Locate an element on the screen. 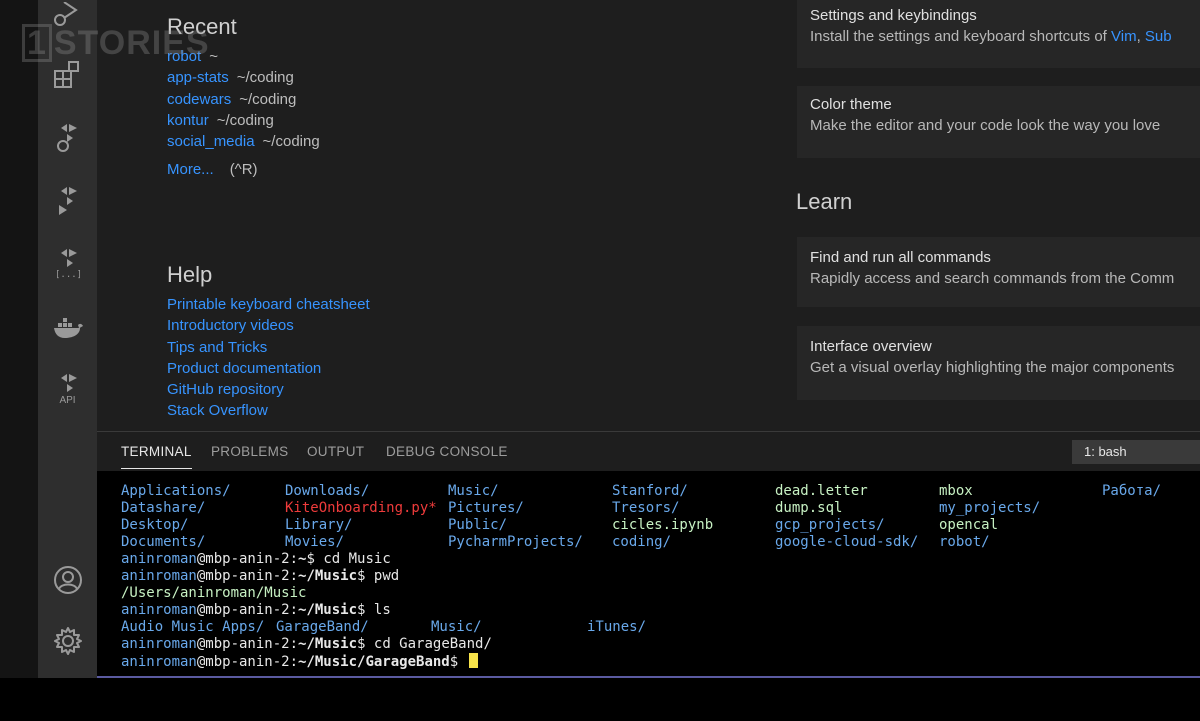 Image resolution: width=1200 pixels, height=721 pixels. help-link-product-docs: Product documentation is located at coordinates (244, 368).